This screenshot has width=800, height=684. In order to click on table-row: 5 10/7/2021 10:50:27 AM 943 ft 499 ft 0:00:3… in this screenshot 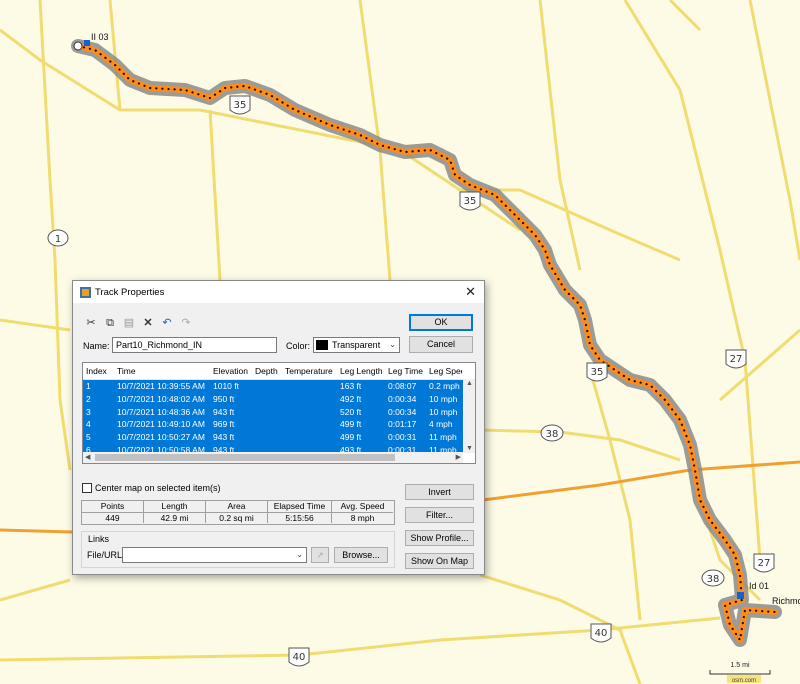, I will do `click(273, 437)`.